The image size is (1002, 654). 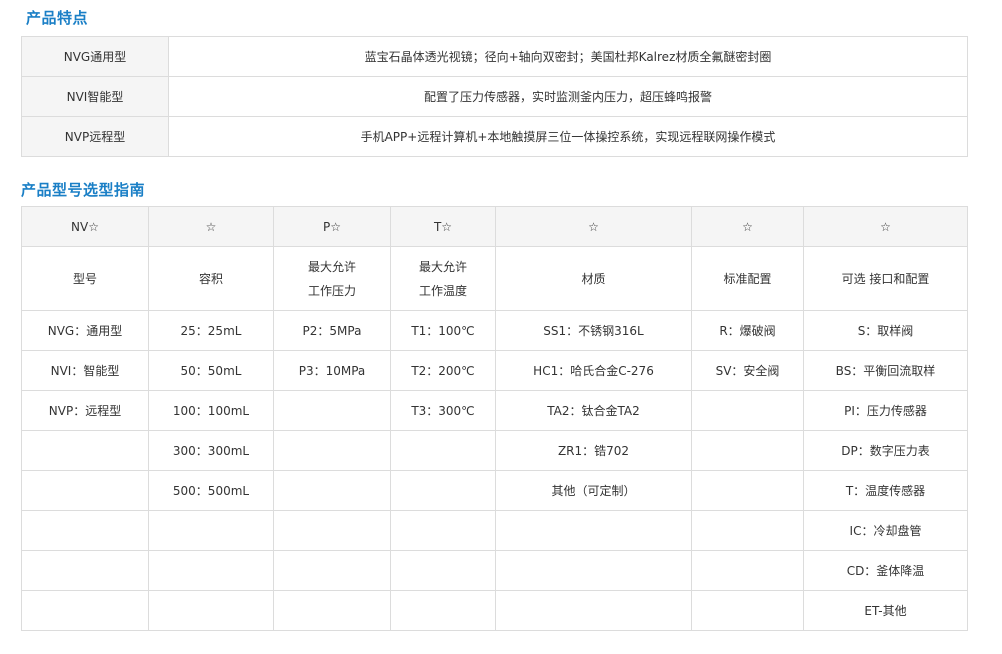 I want to click on table-row: 500：500mL 其他（可定制） T：温度传感器, so click(x=494, y=490).